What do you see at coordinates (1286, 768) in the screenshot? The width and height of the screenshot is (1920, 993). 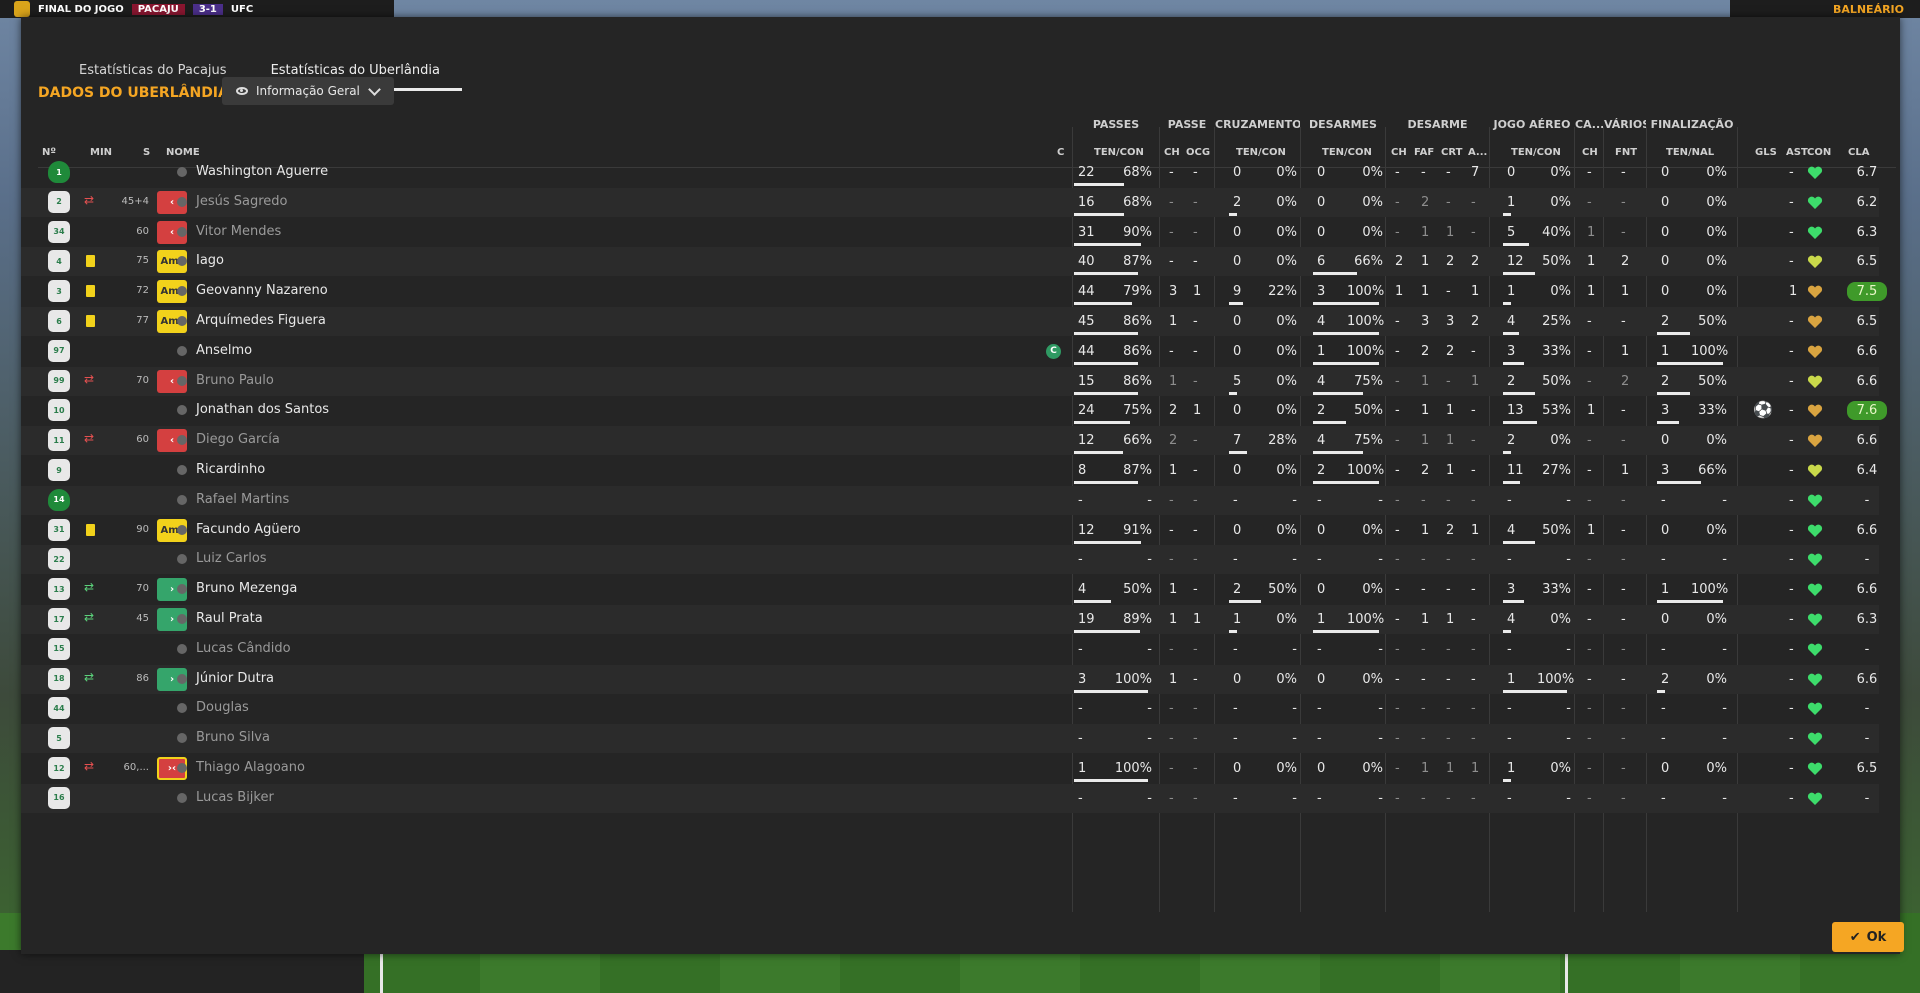 I see `crosses-pct: 0%` at bounding box center [1286, 768].